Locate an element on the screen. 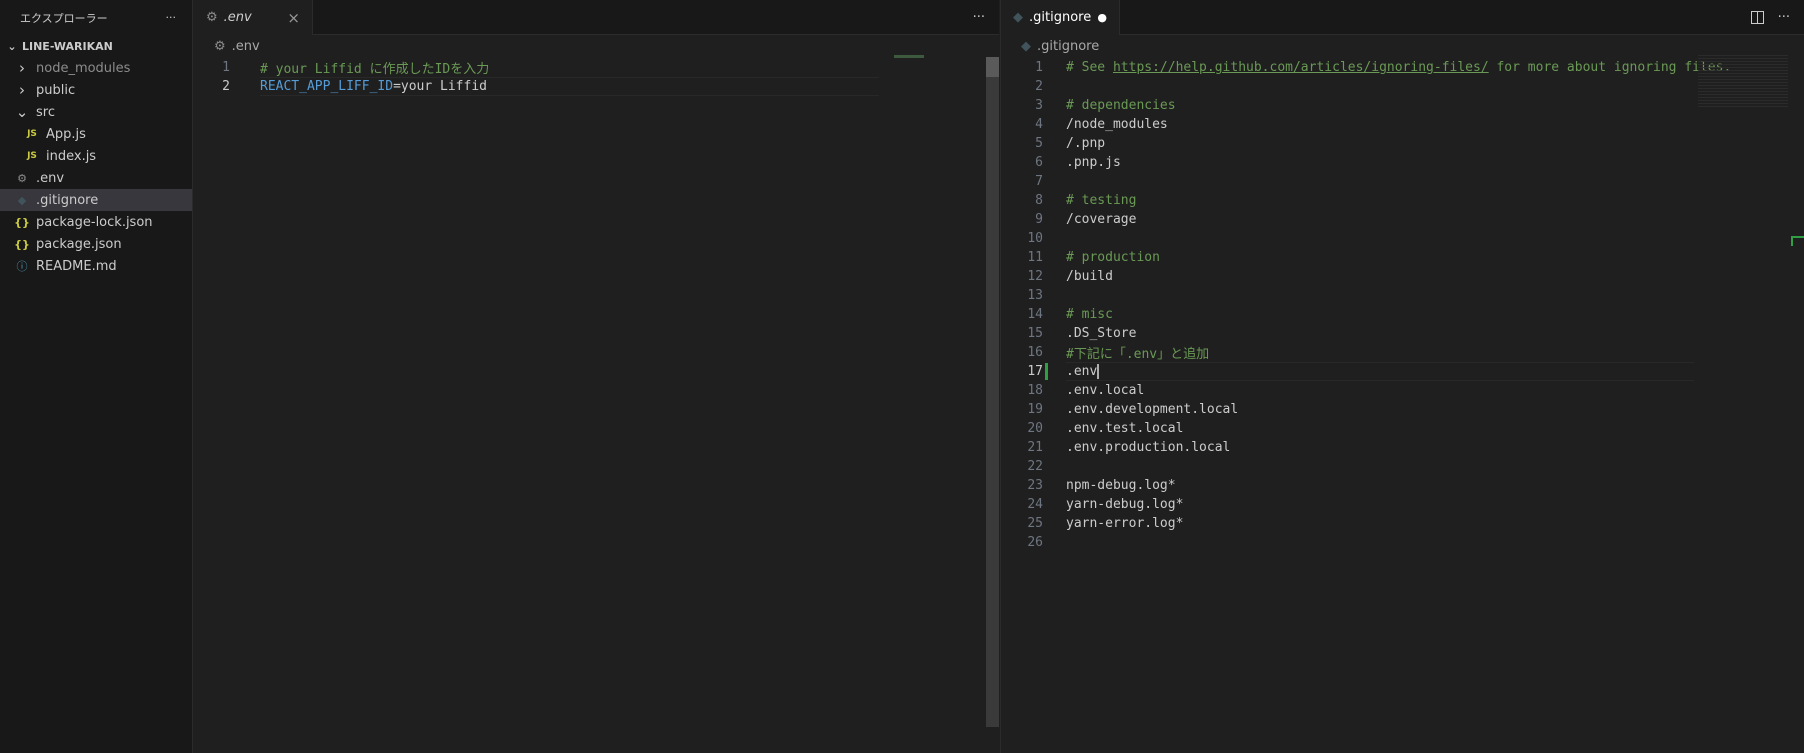  code-line: 1 # your Liffid に作成したIDを入力 is located at coordinates (596, 67).